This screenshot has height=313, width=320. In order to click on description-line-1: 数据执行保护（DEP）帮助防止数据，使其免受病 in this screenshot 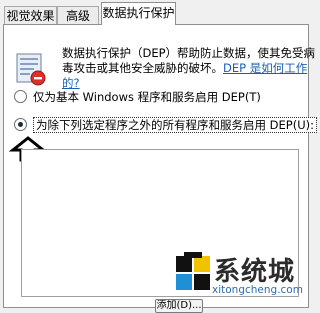, I will do `click(189, 53)`.